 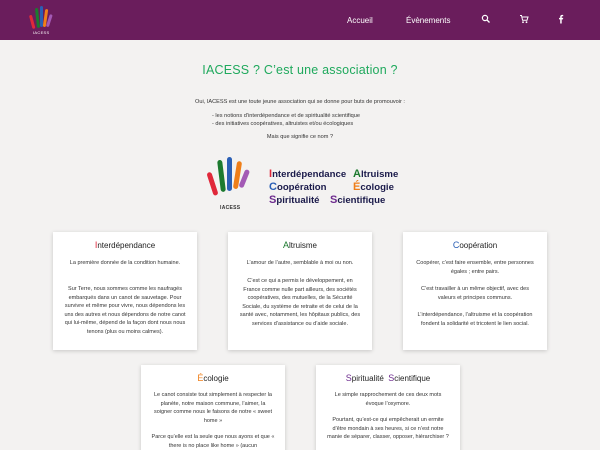 What do you see at coordinates (309, 174) in the screenshot?
I see `acronym-word: nterdépendance` at bounding box center [309, 174].